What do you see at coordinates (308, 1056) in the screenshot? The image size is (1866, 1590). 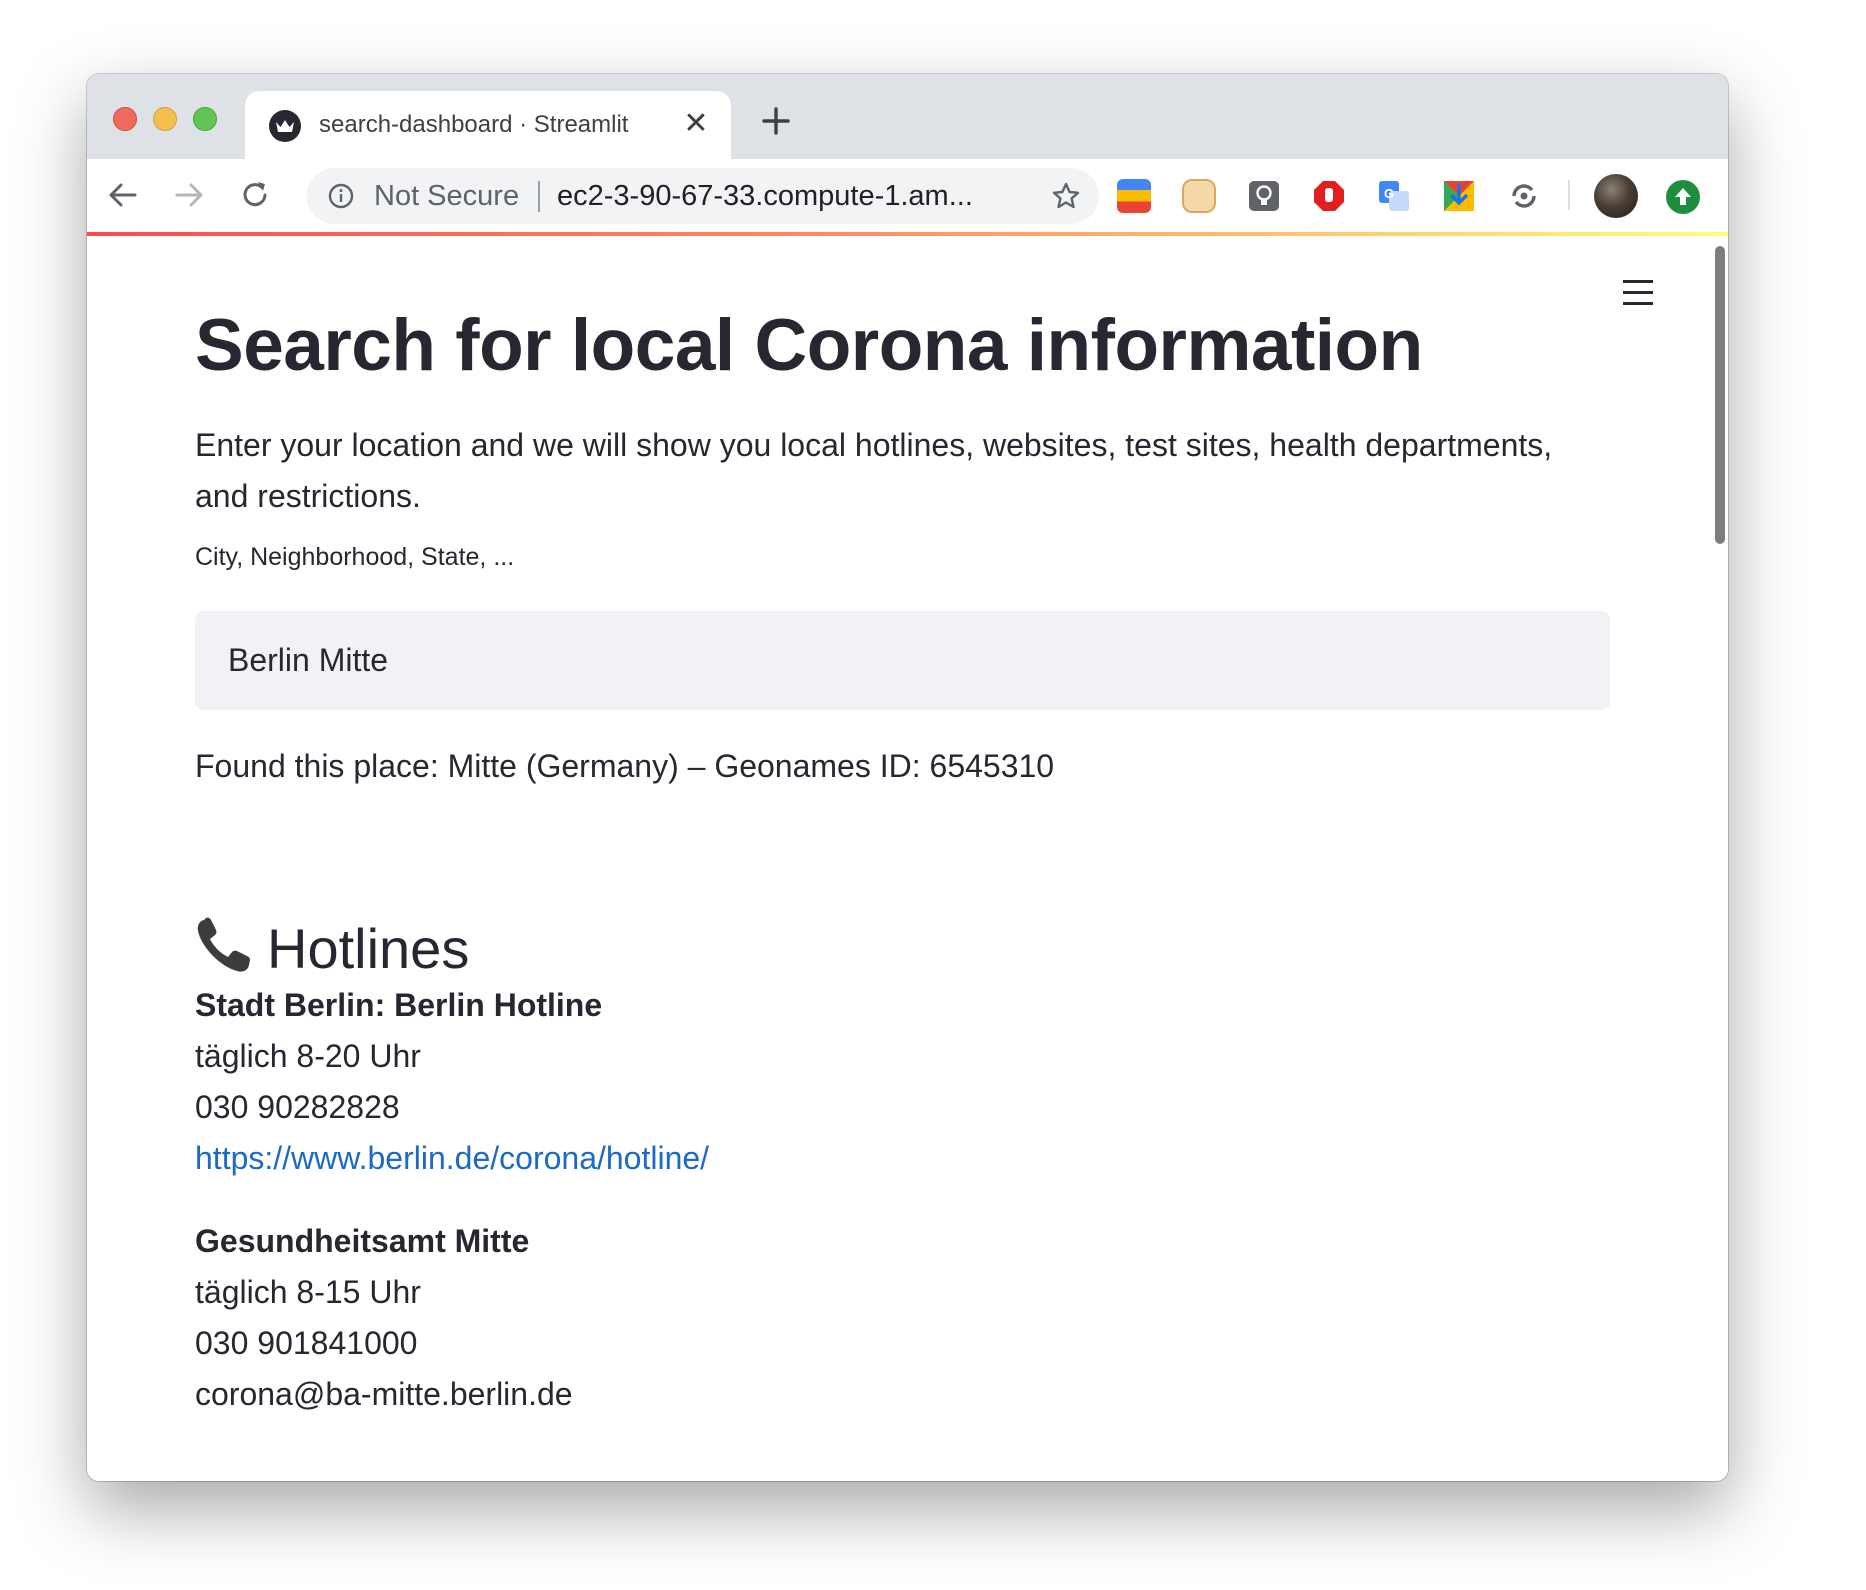 I see `hotline-hours: täglich 8-20 Uhr` at bounding box center [308, 1056].